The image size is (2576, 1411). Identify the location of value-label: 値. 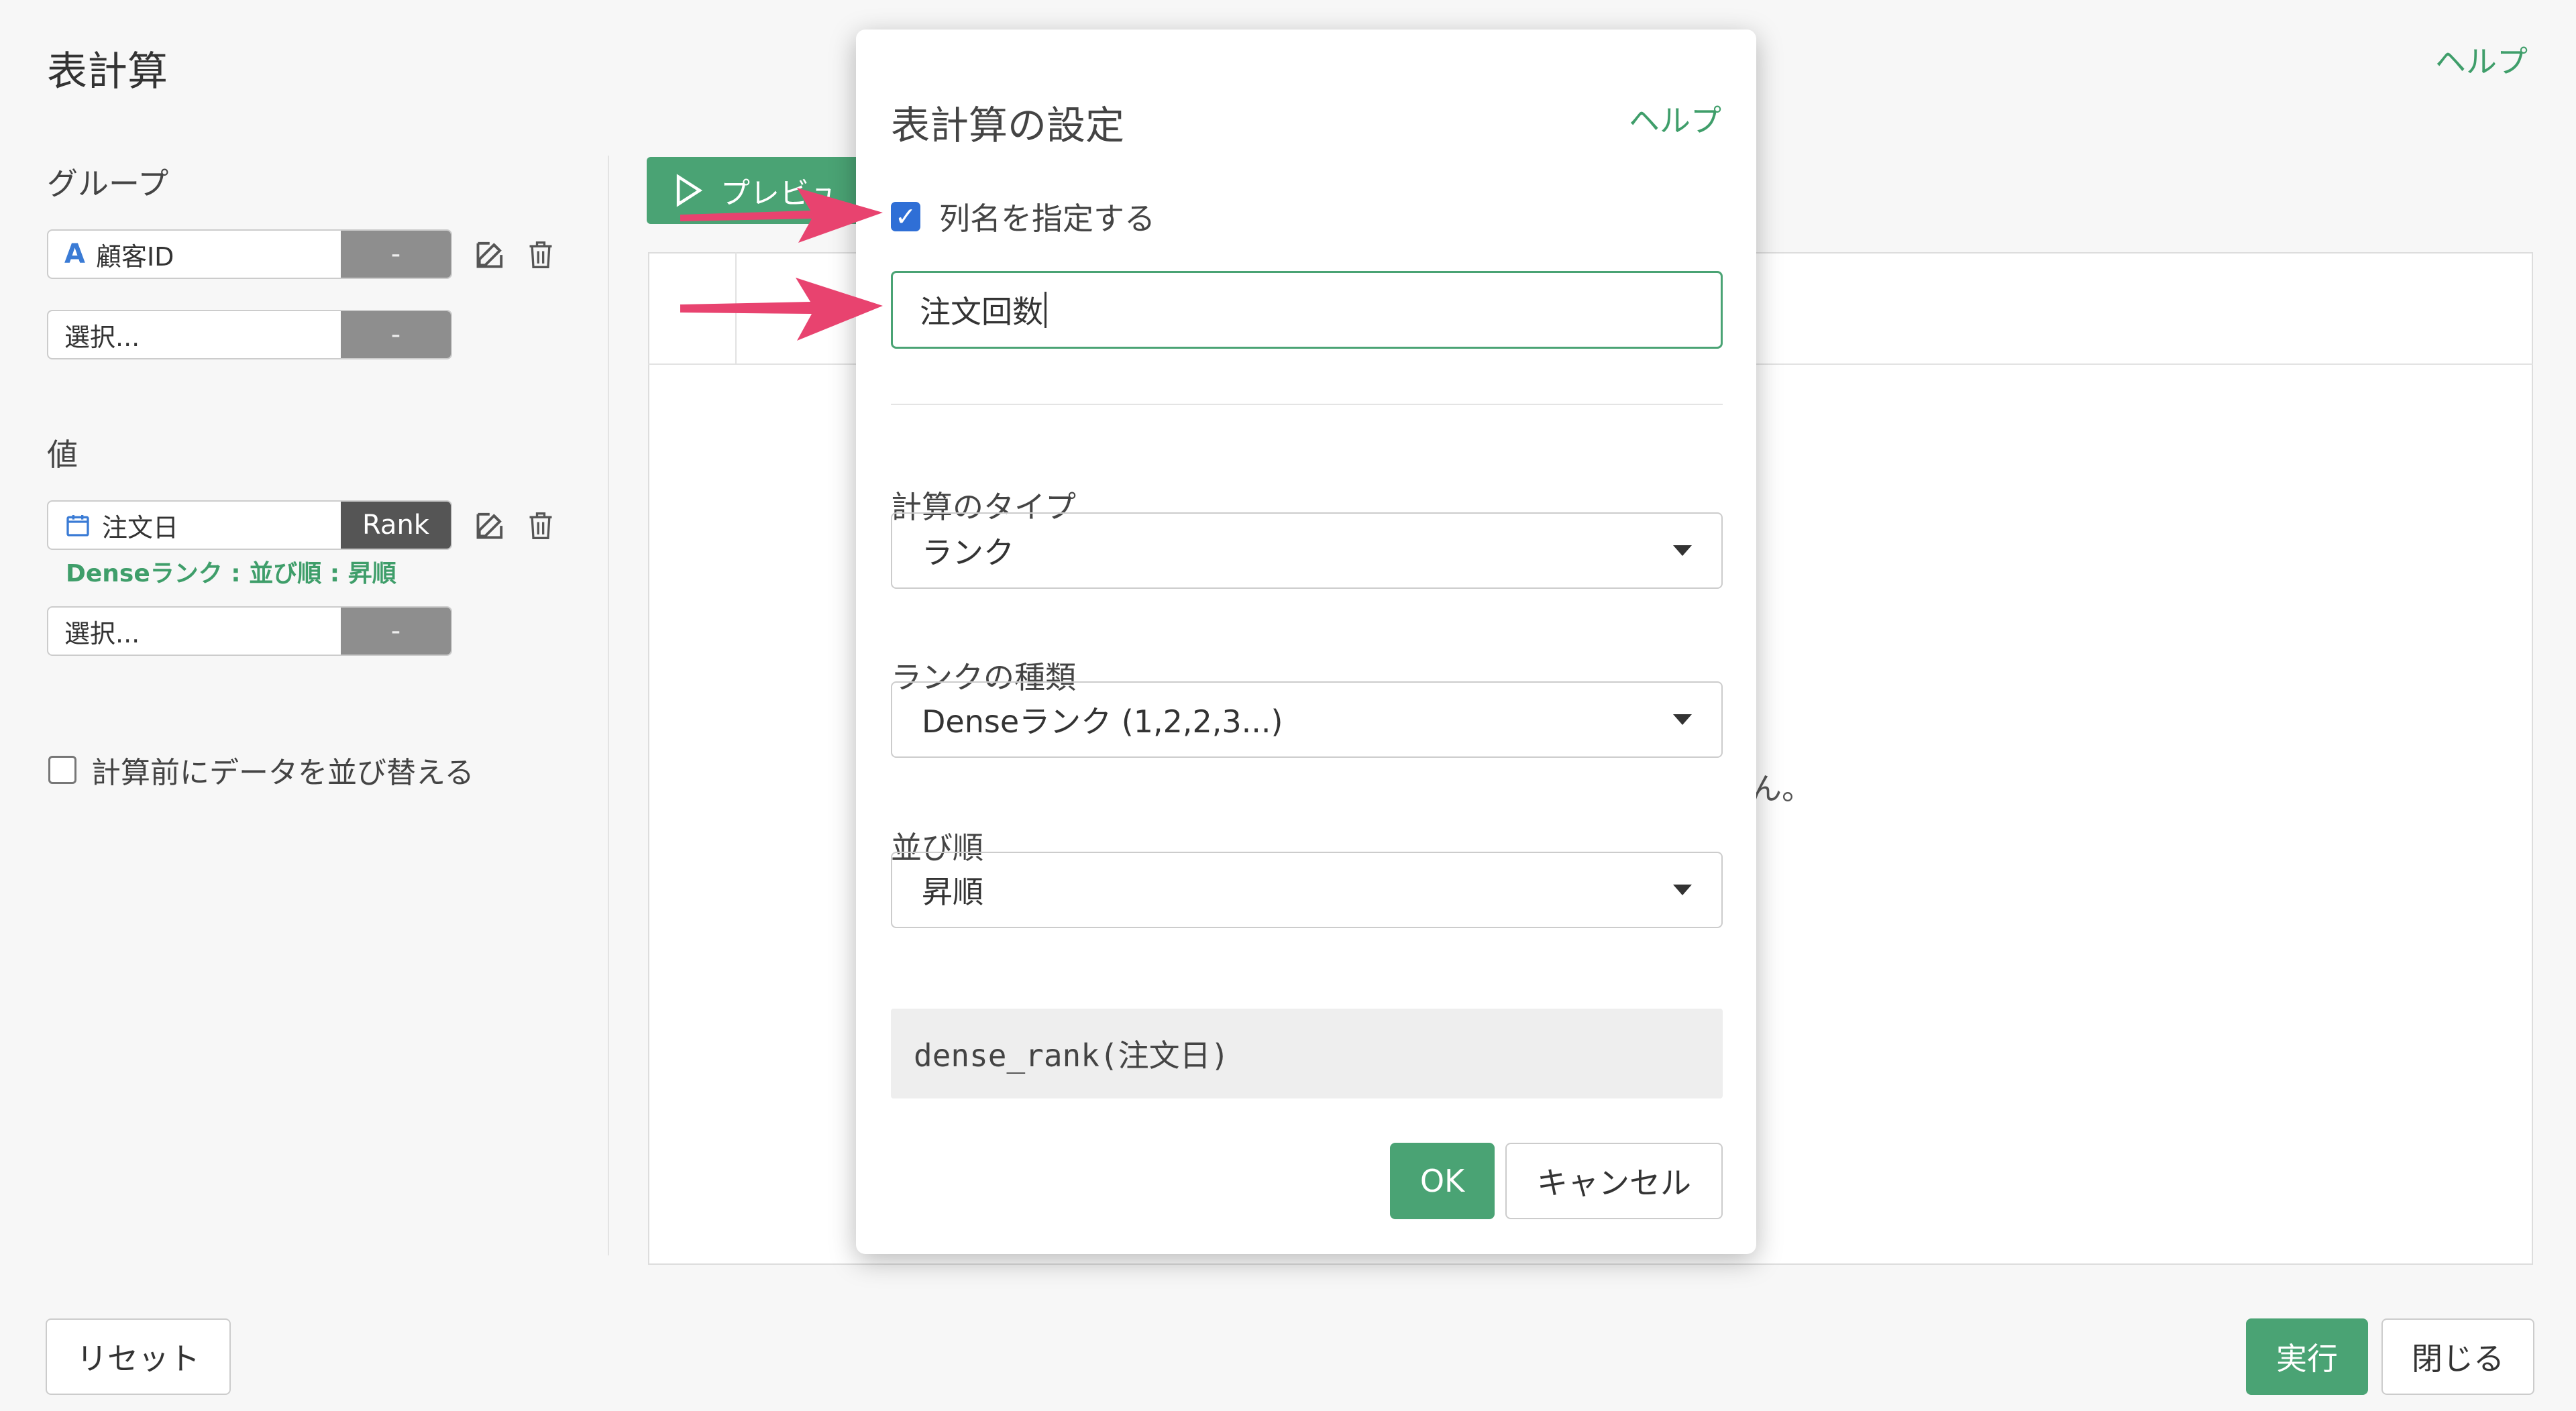
(62, 455).